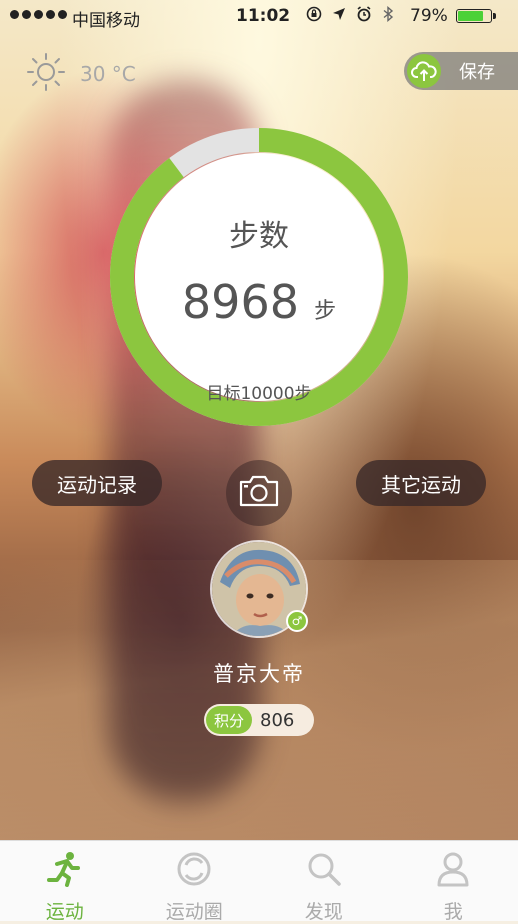  What do you see at coordinates (259, 391) in the screenshot?
I see `steps-target: 目标10000步` at bounding box center [259, 391].